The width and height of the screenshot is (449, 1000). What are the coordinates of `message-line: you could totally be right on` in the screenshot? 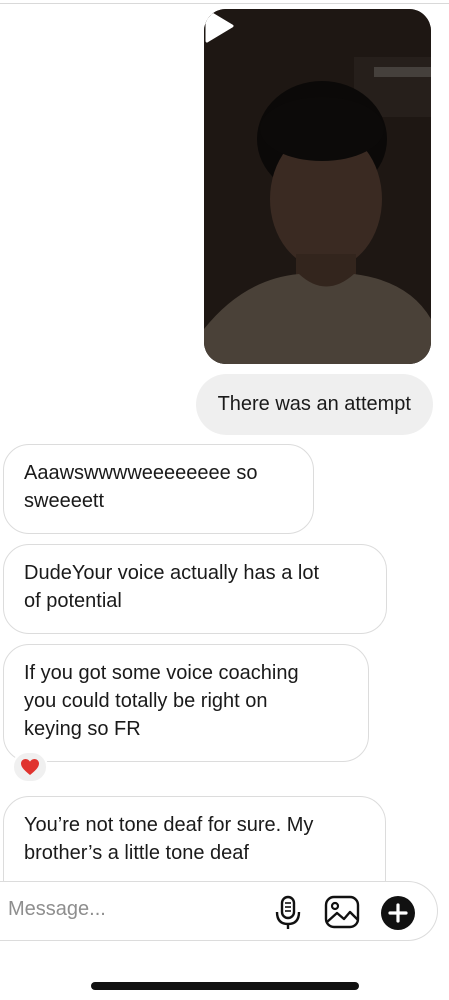 It's located at (146, 701).